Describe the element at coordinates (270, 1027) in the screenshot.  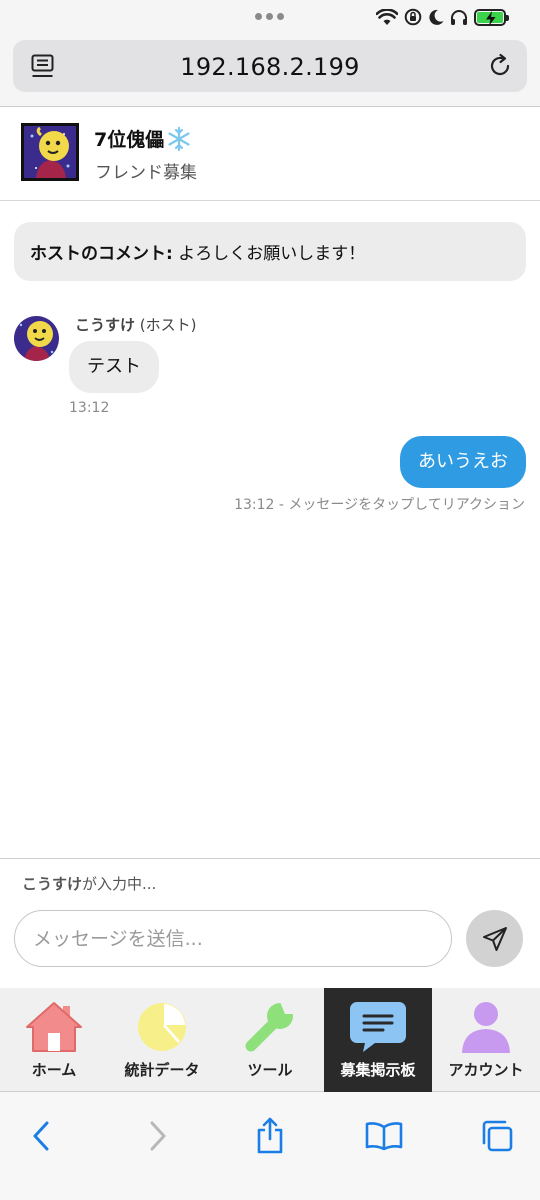
I see `wrench-icon` at that location.